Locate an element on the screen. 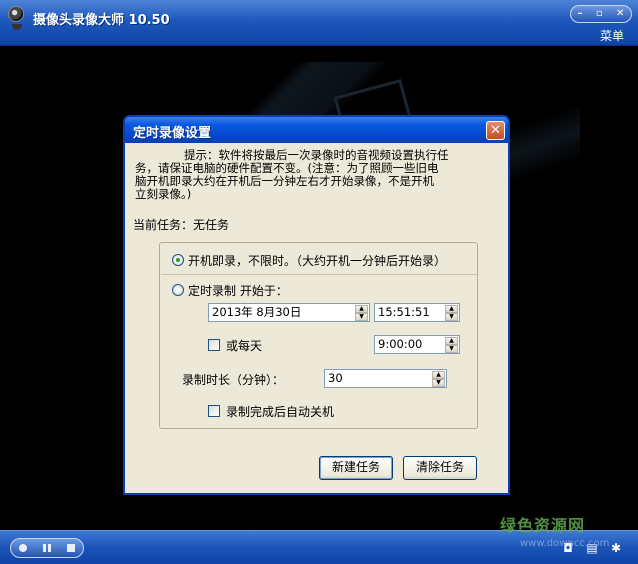  auto-shutdown-label: 录制完成后自动关机 is located at coordinates (280, 411).